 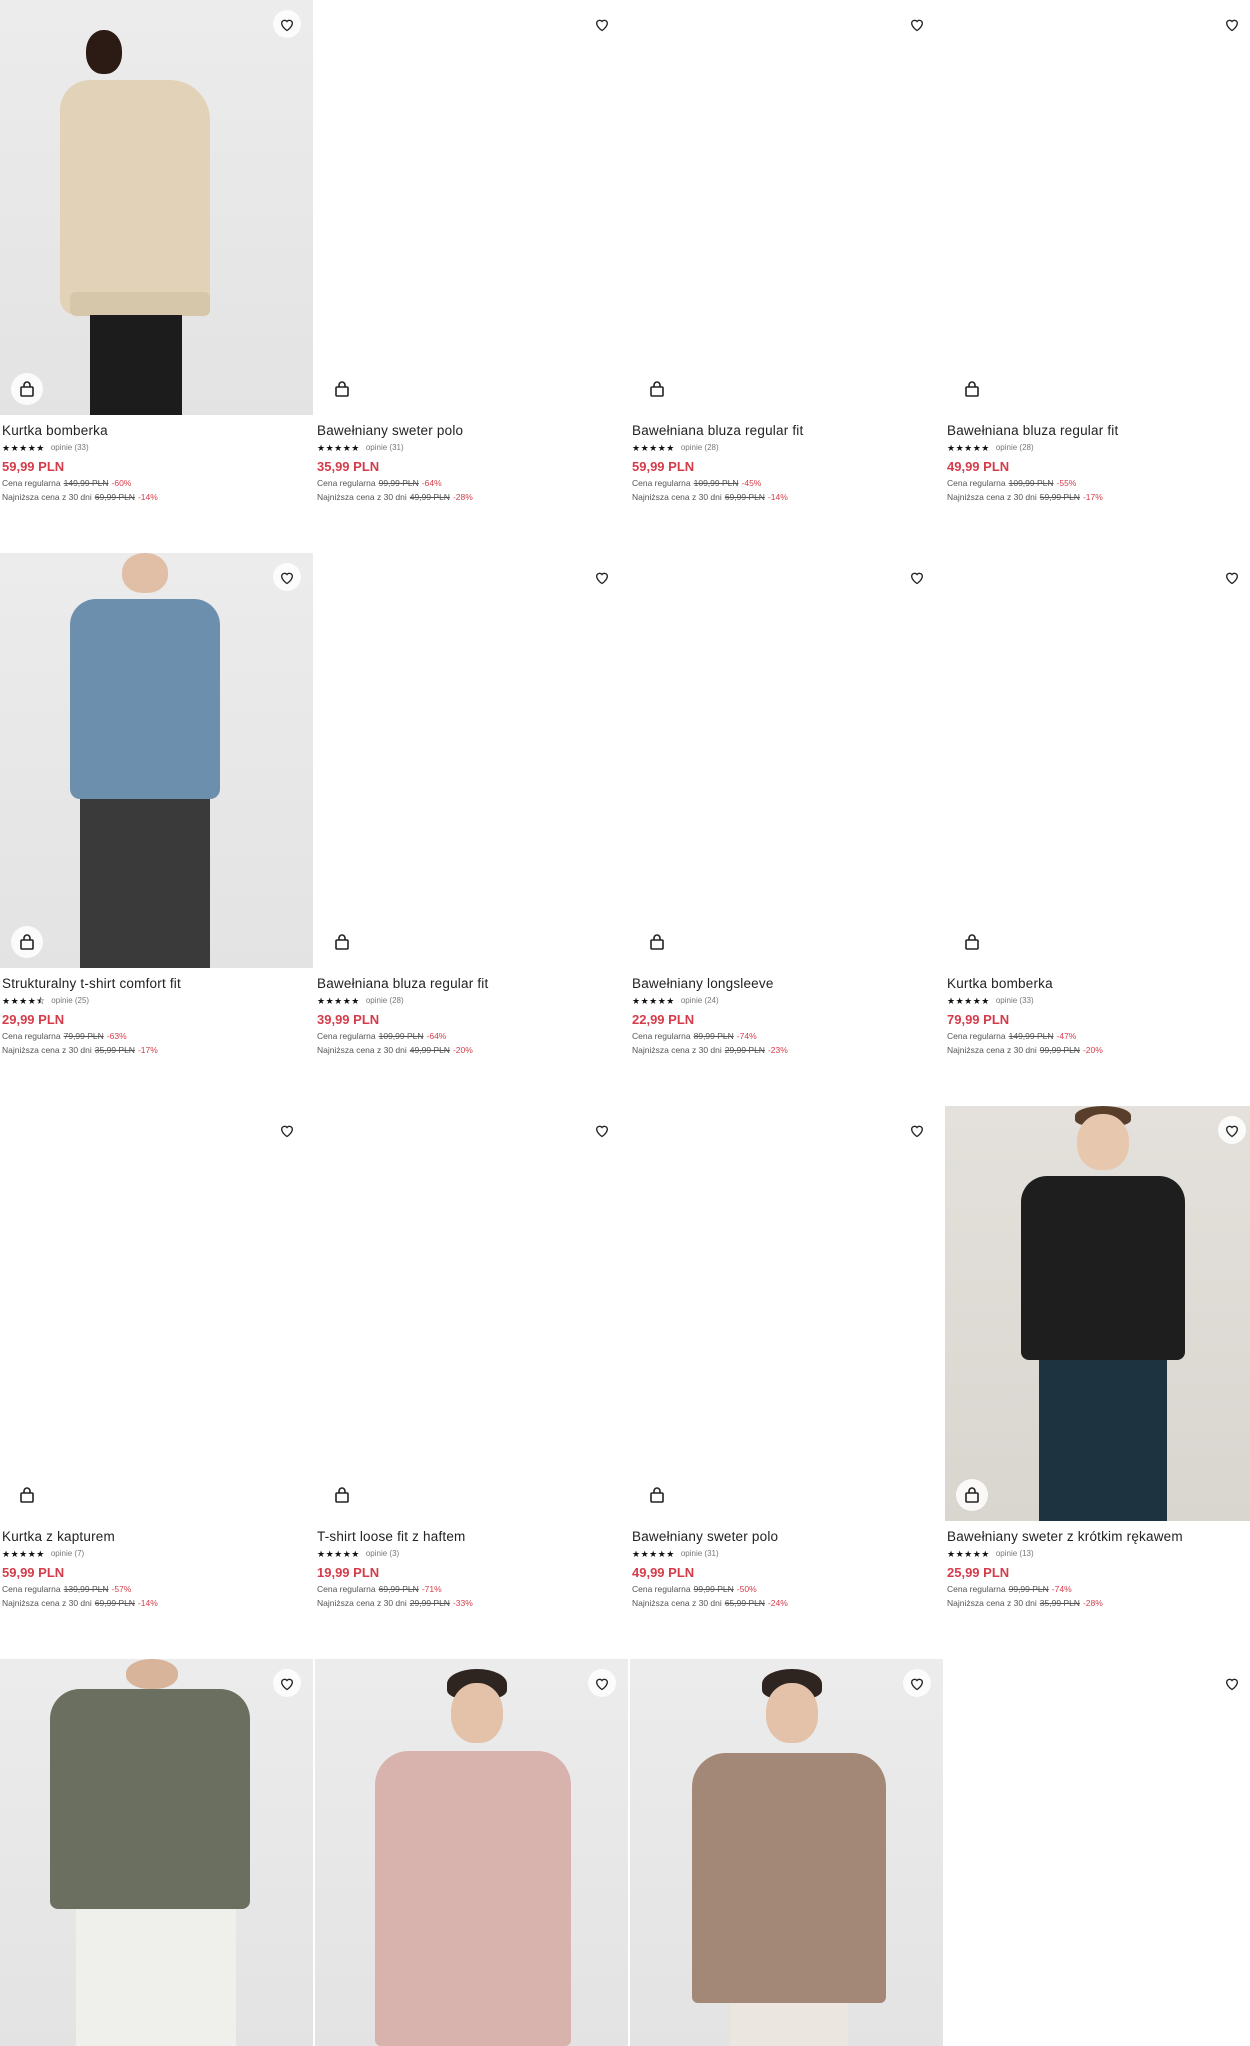 What do you see at coordinates (154, 1589) in the screenshot?
I see `regular-price-line: Cena regularna 139,99 PLN -57%` at bounding box center [154, 1589].